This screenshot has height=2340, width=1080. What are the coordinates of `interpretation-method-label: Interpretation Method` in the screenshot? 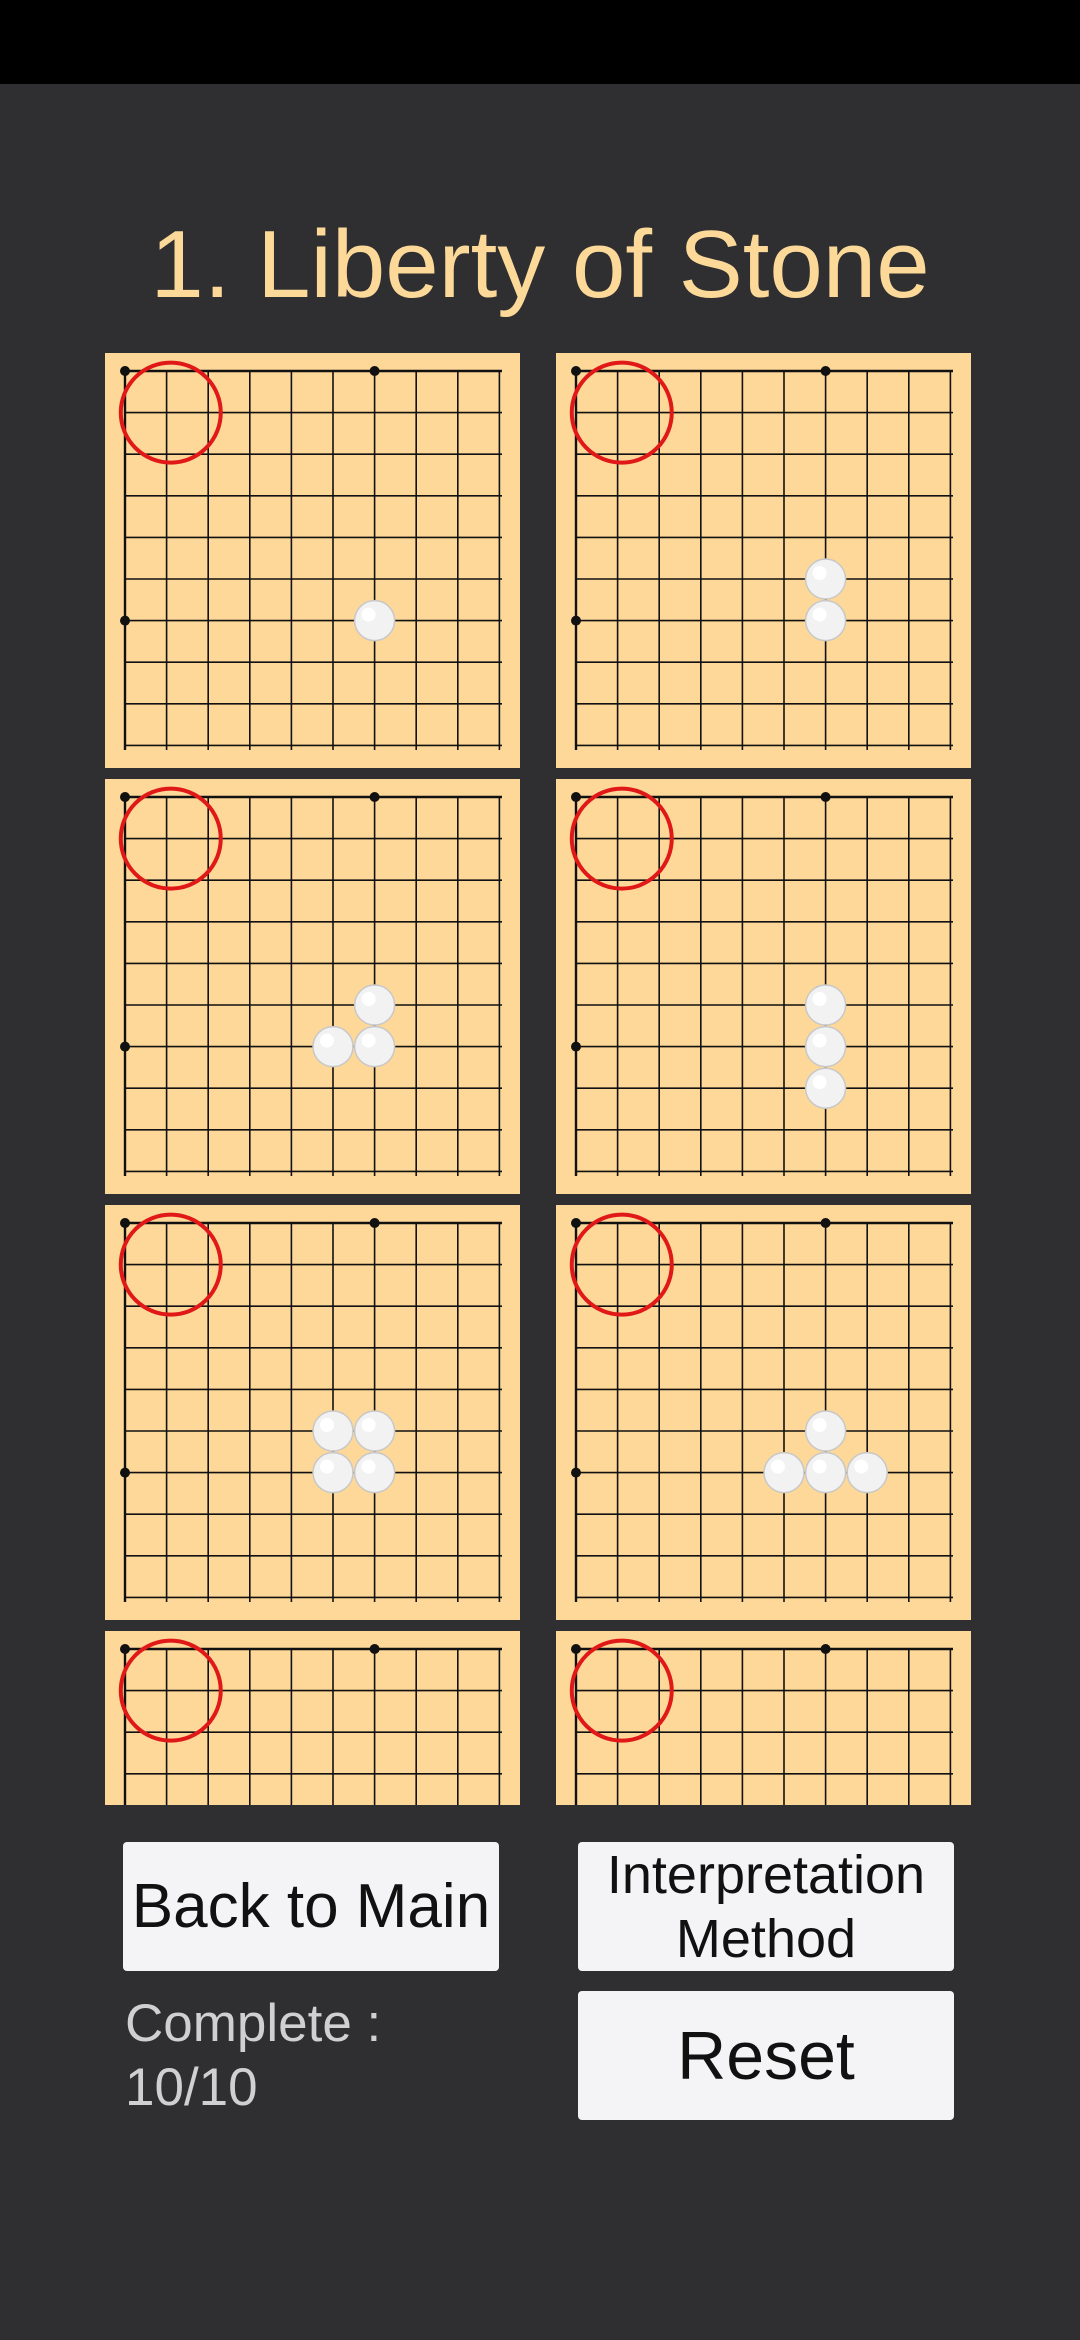 It's located at (766, 1906).